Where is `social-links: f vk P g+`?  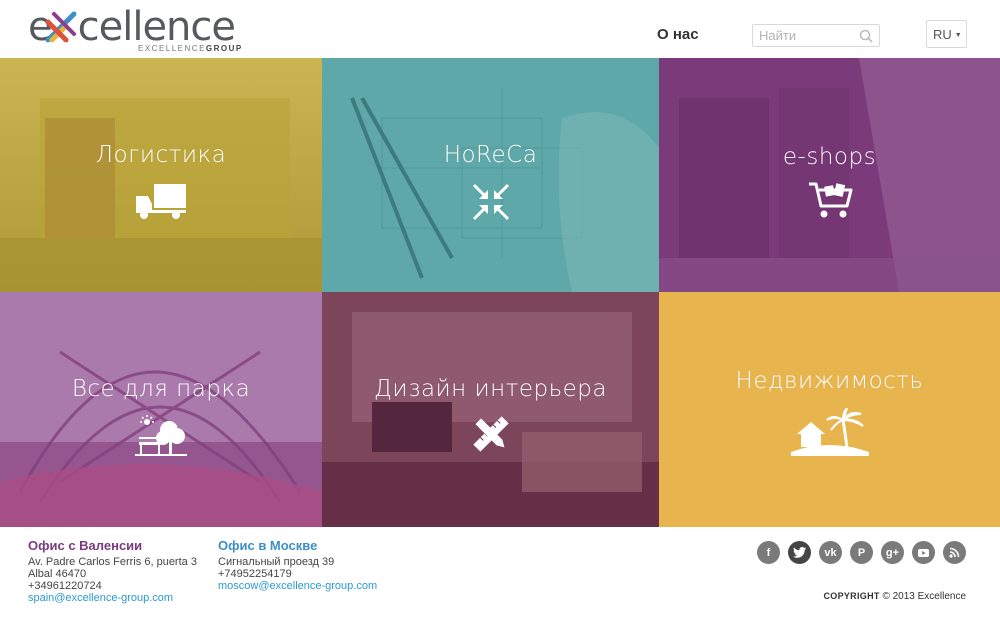 social-links: f vk P g+ is located at coordinates (861, 552).